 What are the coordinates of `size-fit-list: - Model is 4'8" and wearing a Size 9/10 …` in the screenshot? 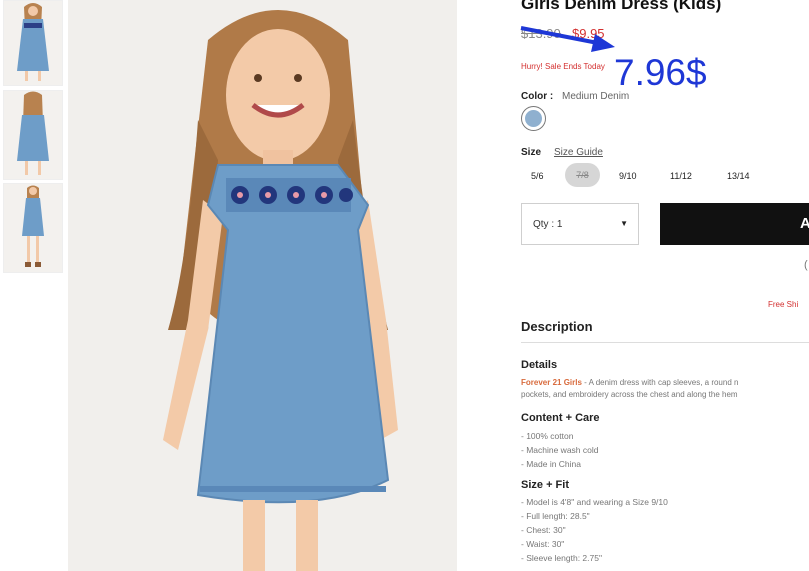 It's located at (594, 530).